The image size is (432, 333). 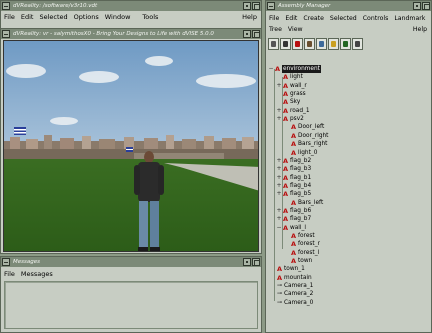 I want to click on play-icon, so click(x=357, y=44).